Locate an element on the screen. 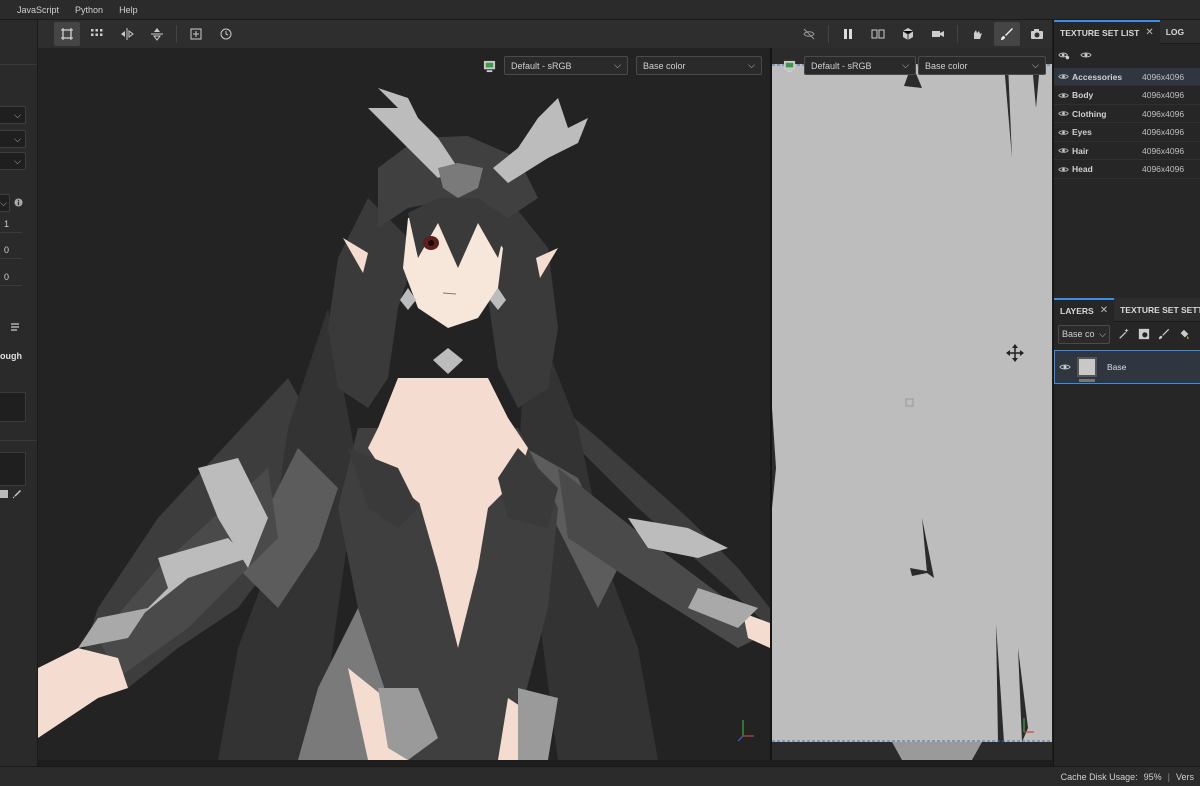 Image resolution: width=1200 pixels, height=786 pixels. selection-mode-button is located at coordinates (67, 34).